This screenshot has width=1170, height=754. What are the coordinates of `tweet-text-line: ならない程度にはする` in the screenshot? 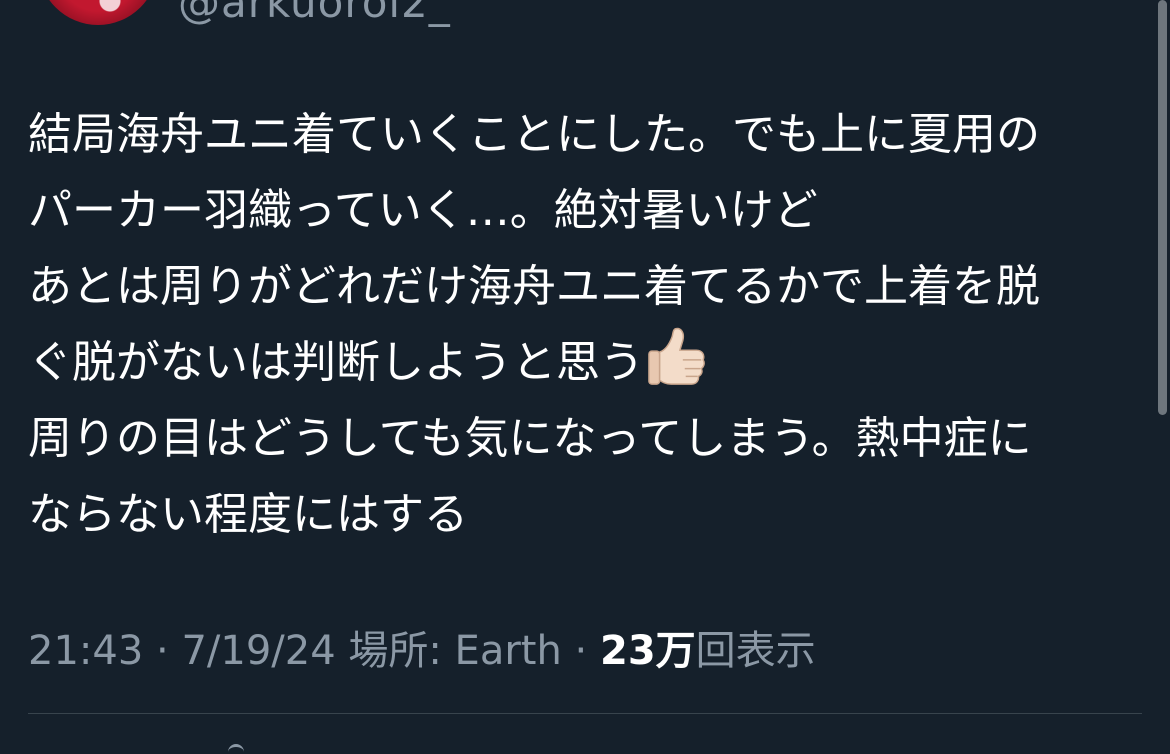 It's located at (248, 514).